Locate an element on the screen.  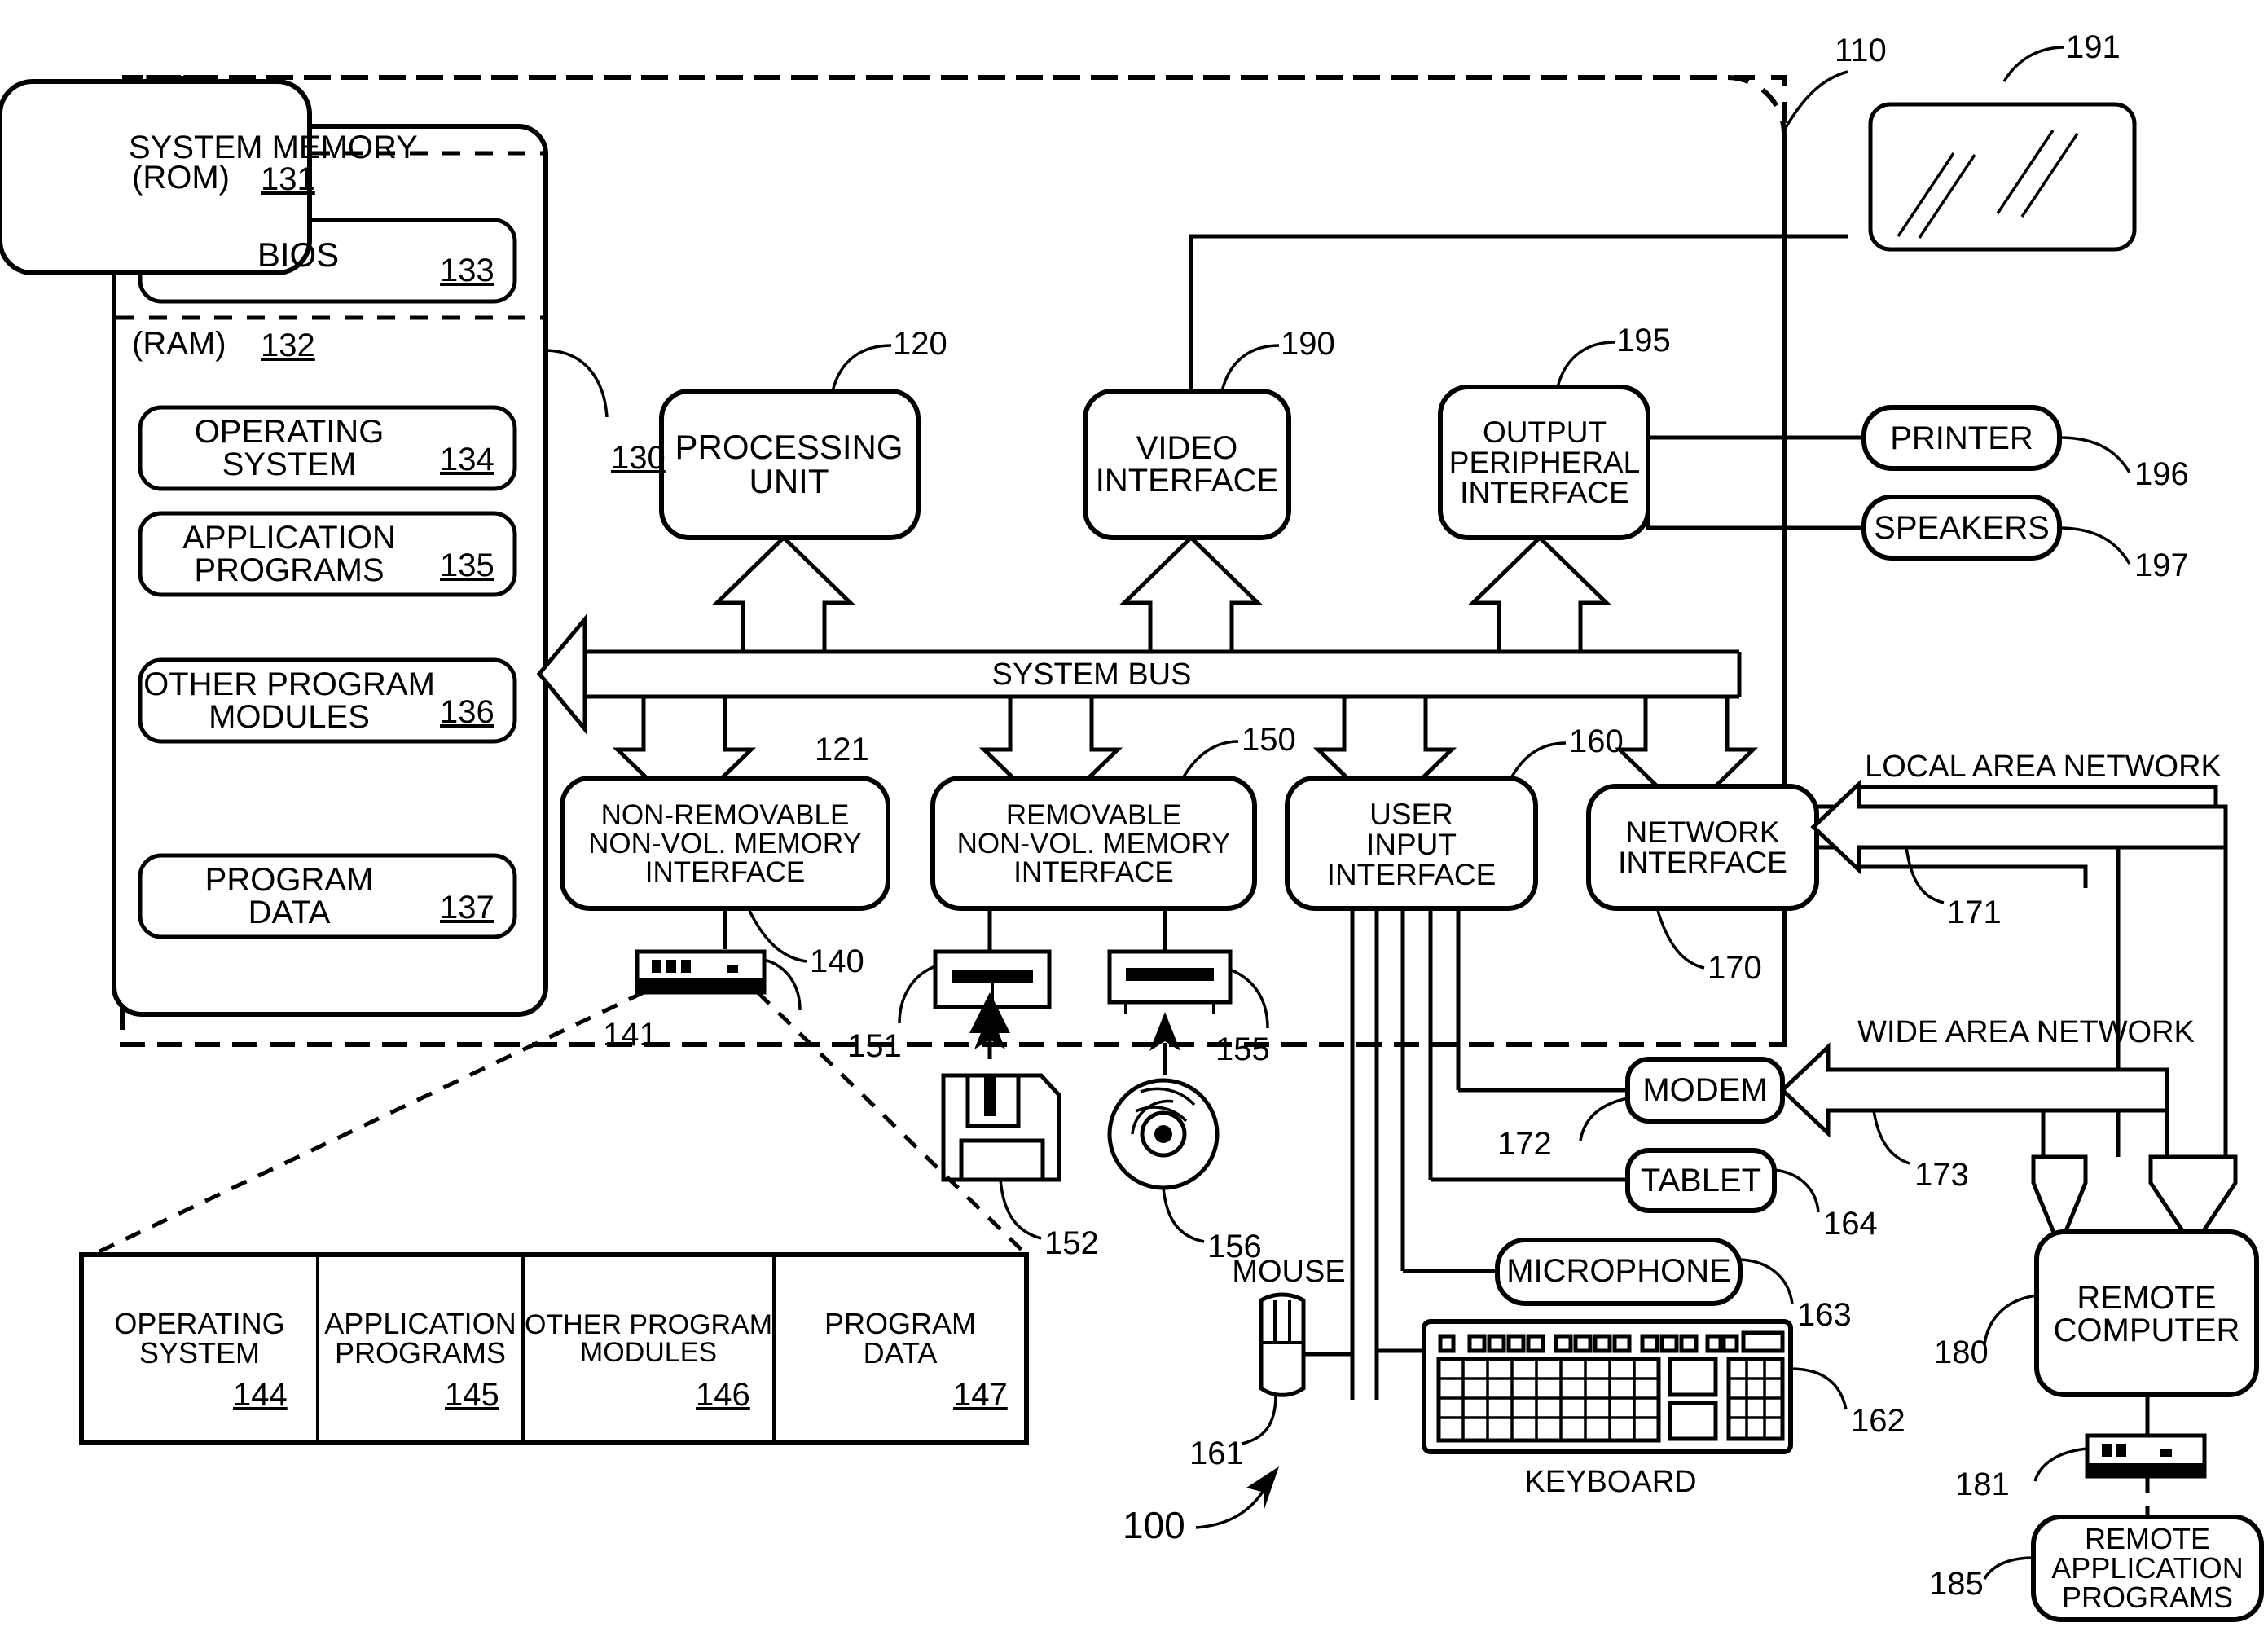
remote-app-programs-ref: 185 is located at coordinates (1956, 1584).